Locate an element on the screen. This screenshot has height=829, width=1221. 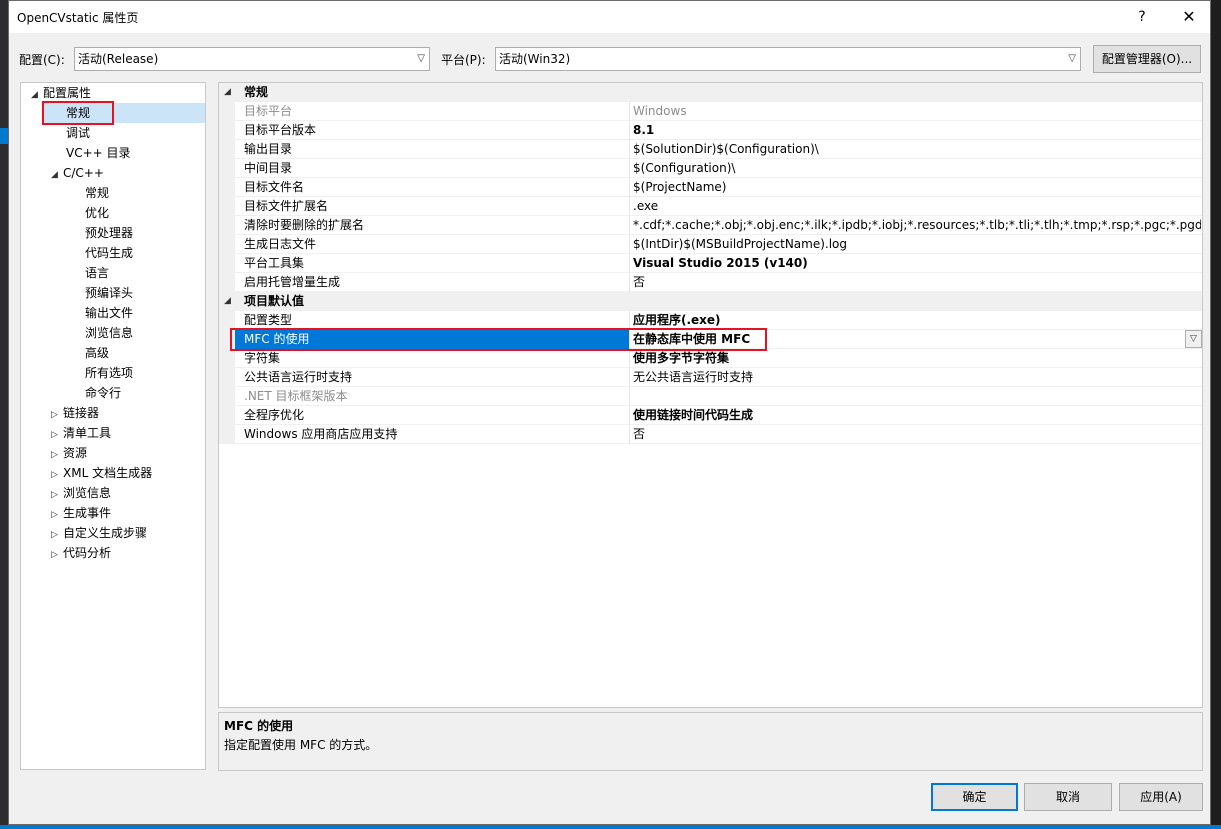
platform-label: 平台(P): is located at coordinates (463, 60).